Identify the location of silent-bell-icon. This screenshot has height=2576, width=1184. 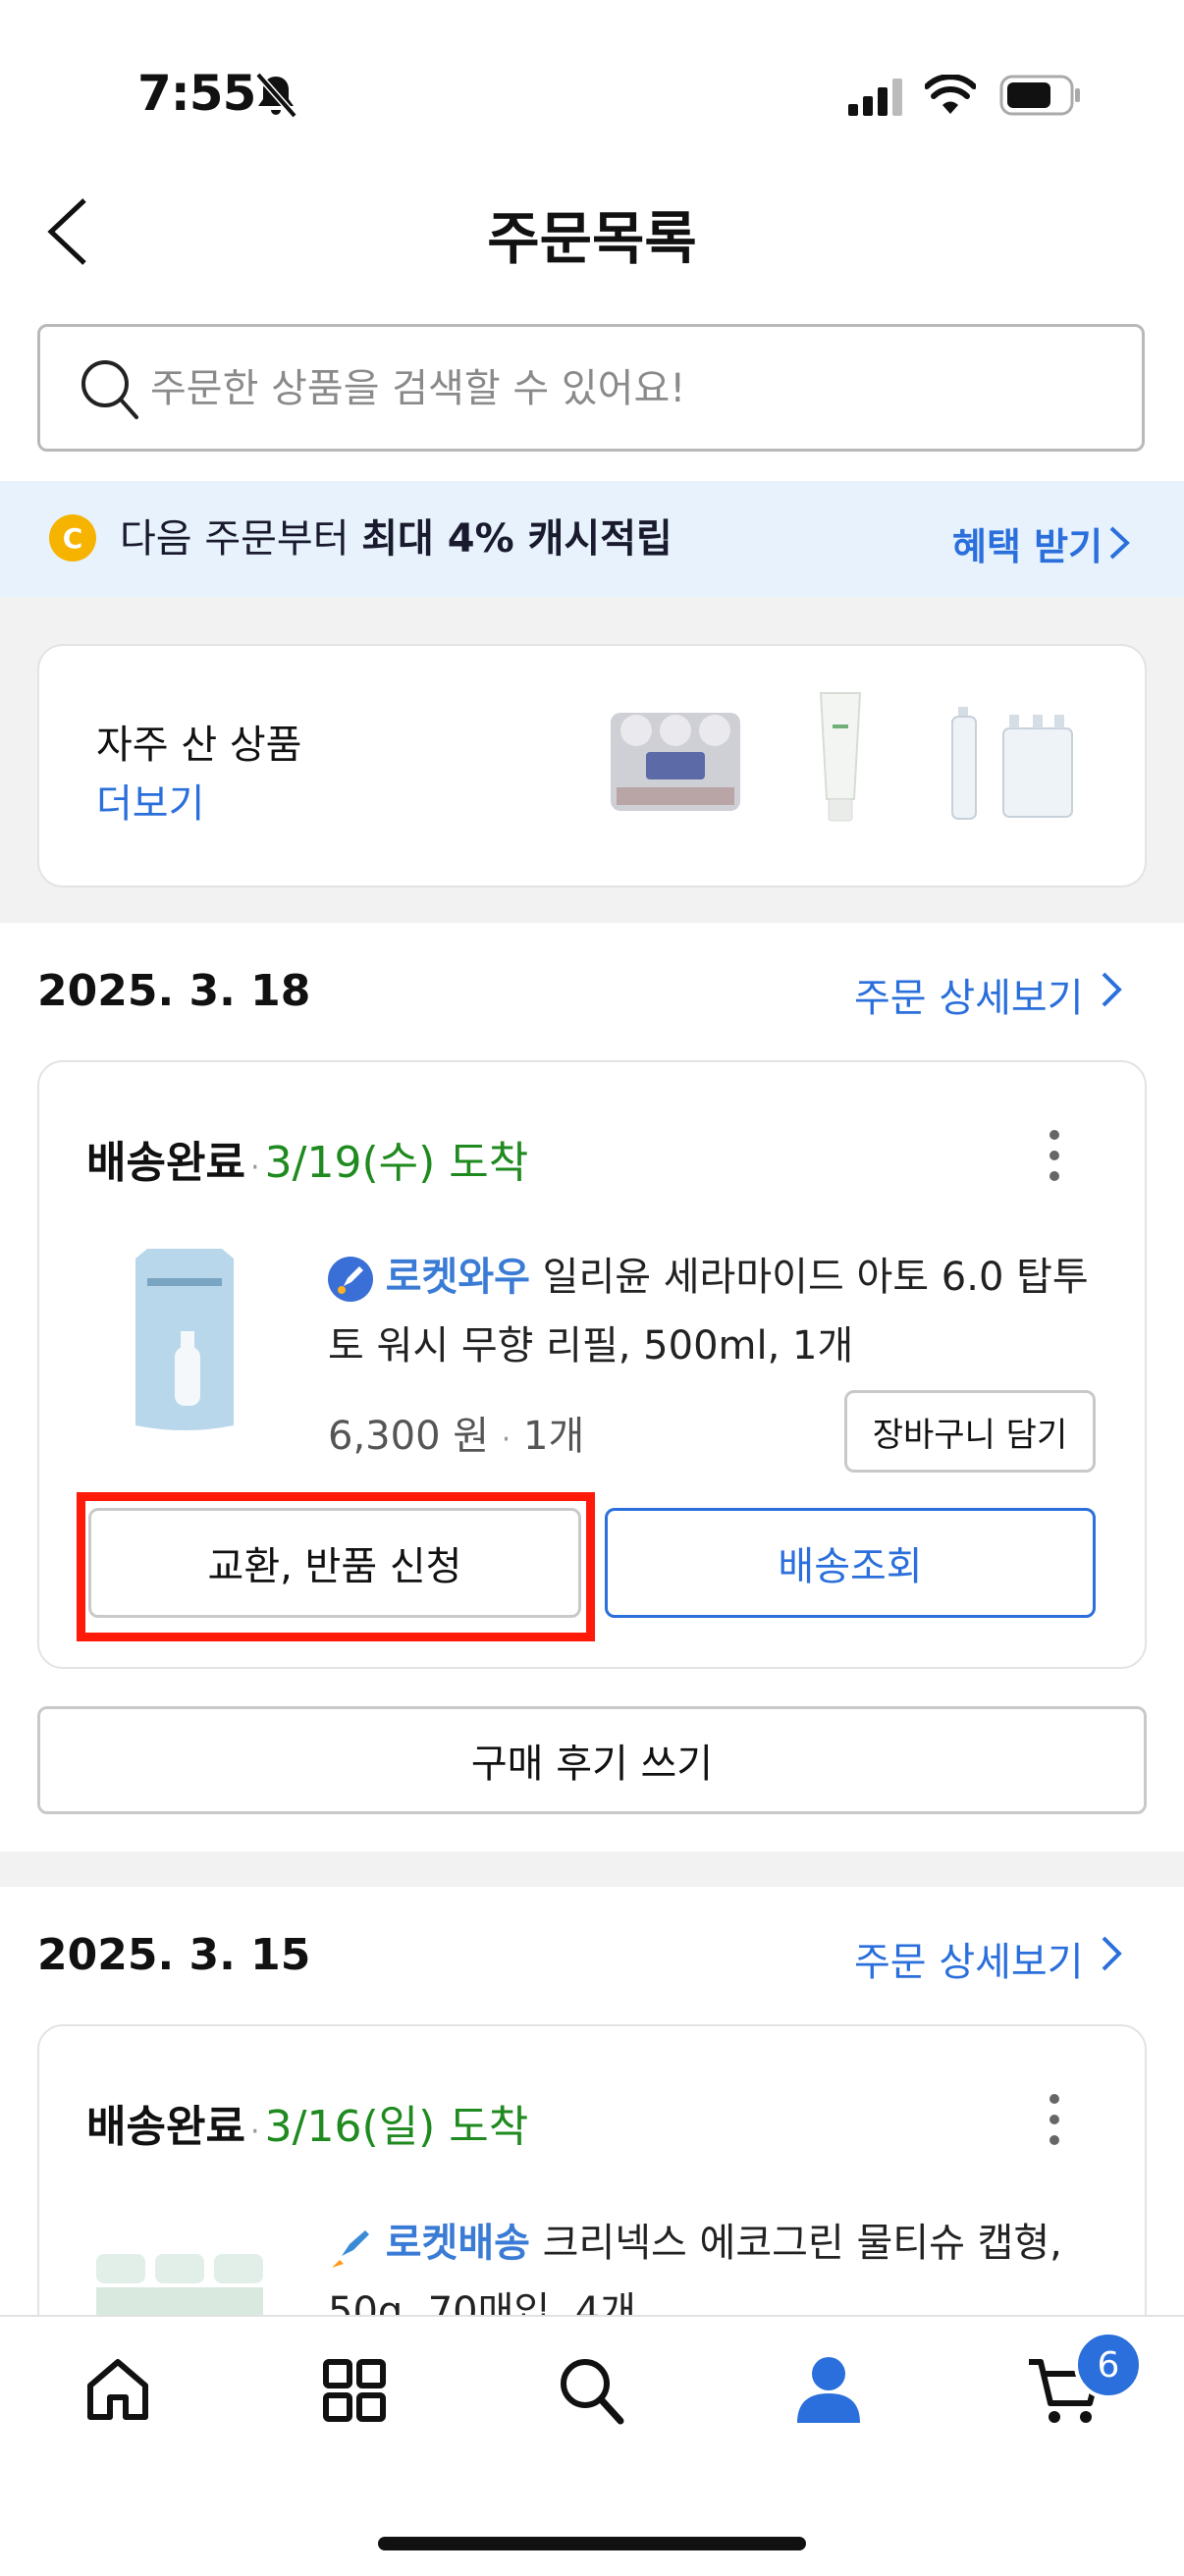
(276, 95).